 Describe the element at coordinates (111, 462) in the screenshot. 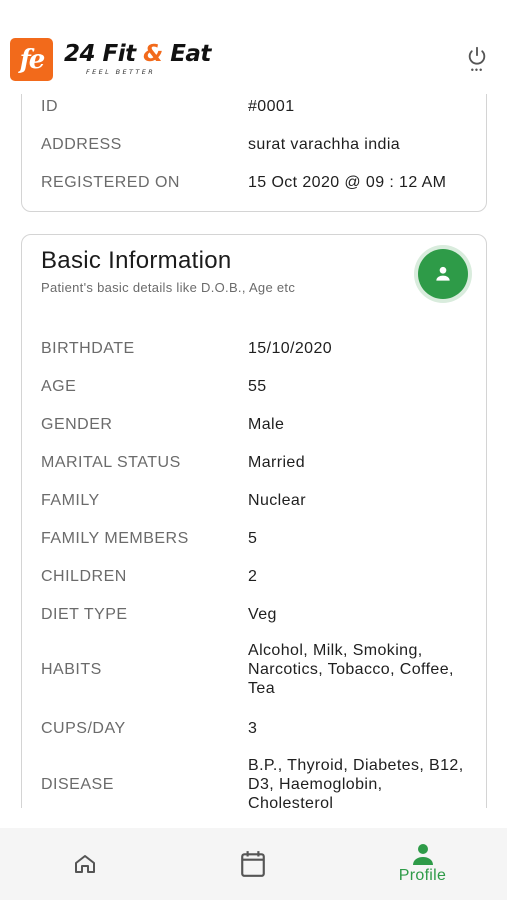

I see `row-label: MARITAL STATUS` at that location.